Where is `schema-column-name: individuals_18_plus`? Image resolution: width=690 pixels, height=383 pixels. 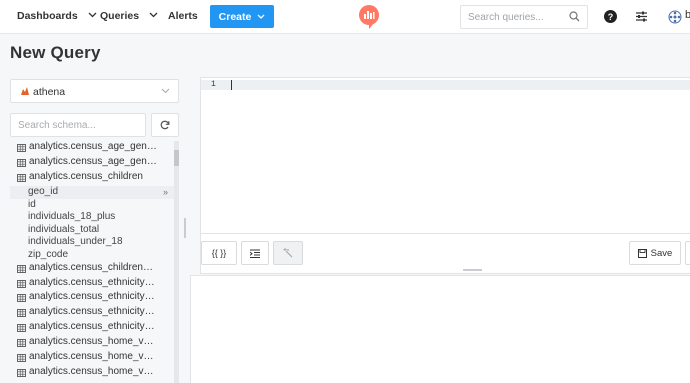
schema-column-name: individuals_18_plus is located at coordinates (72, 217).